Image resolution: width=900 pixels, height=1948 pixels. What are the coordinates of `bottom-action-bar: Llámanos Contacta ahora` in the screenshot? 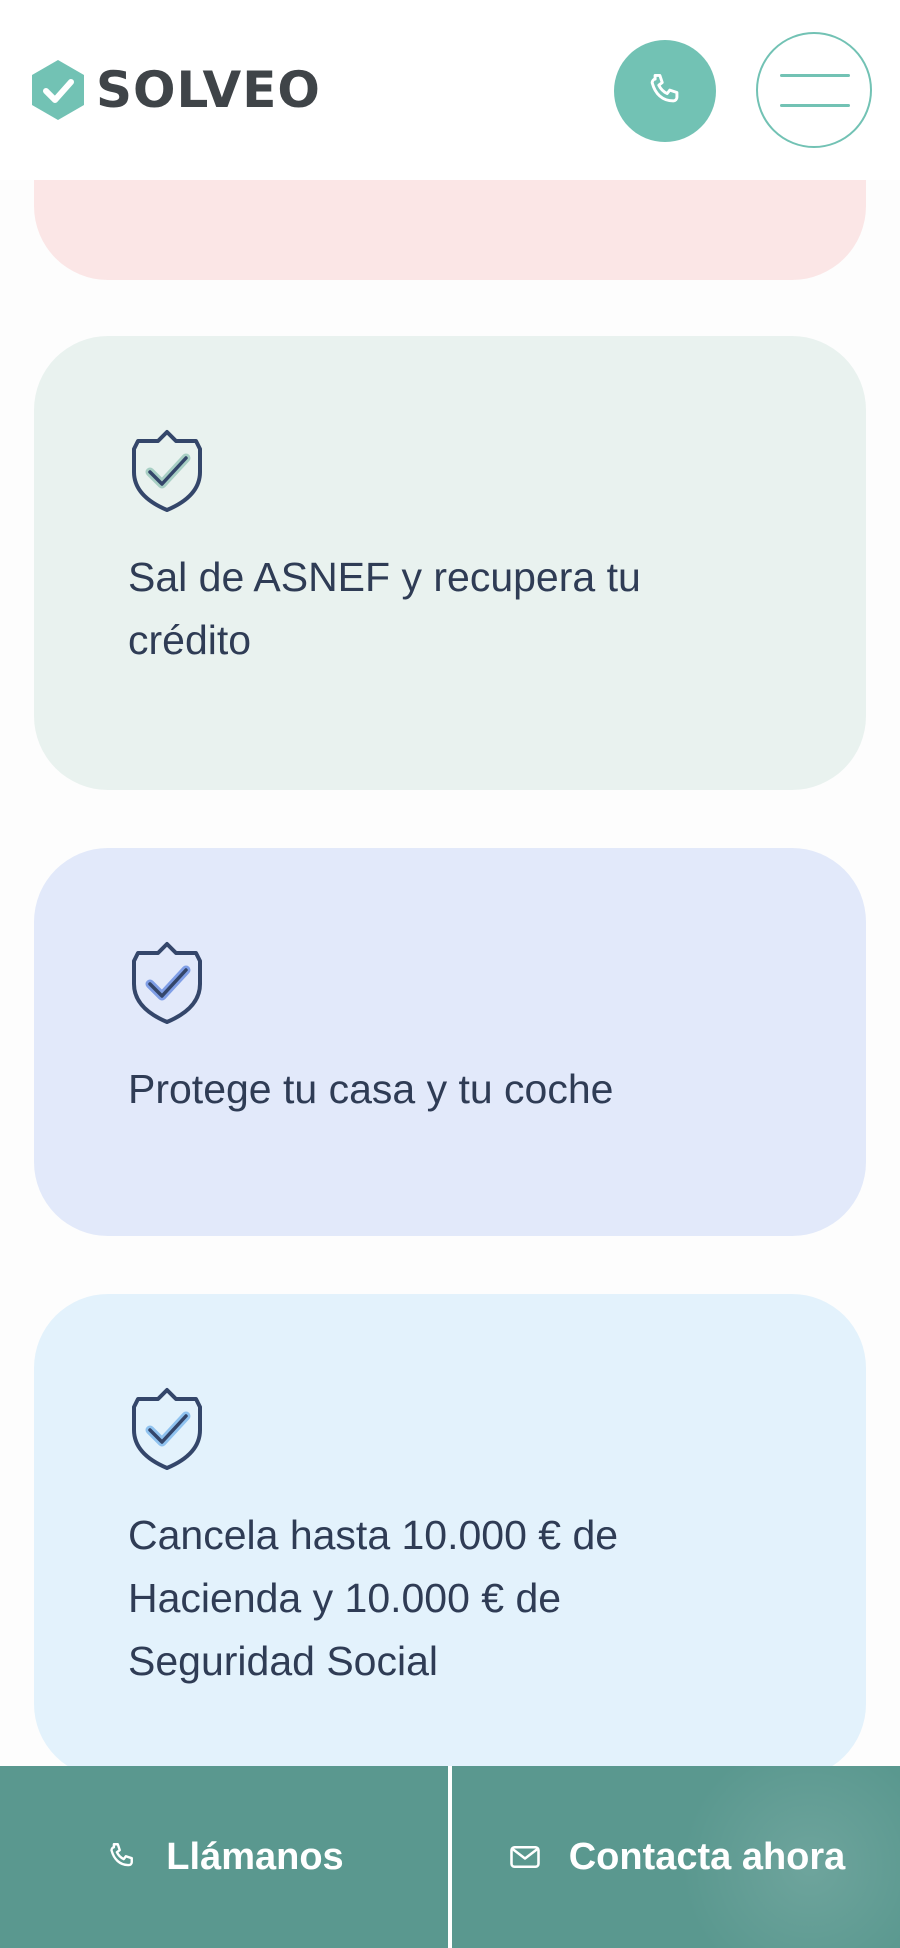 It's located at (450, 1857).